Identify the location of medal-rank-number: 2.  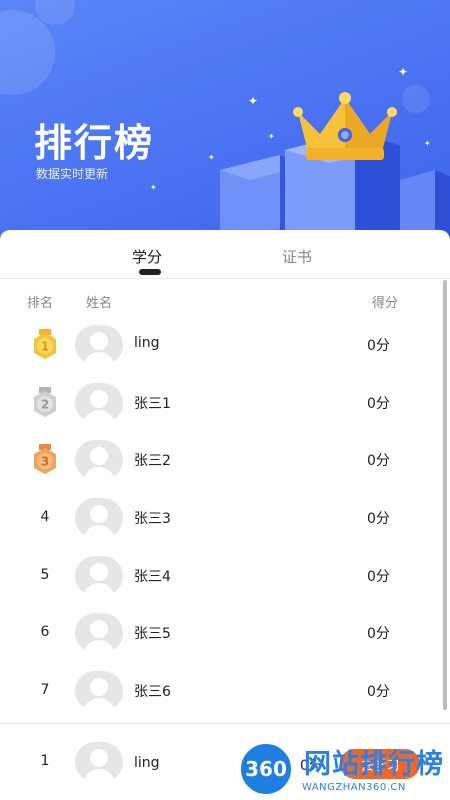
(45, 404).